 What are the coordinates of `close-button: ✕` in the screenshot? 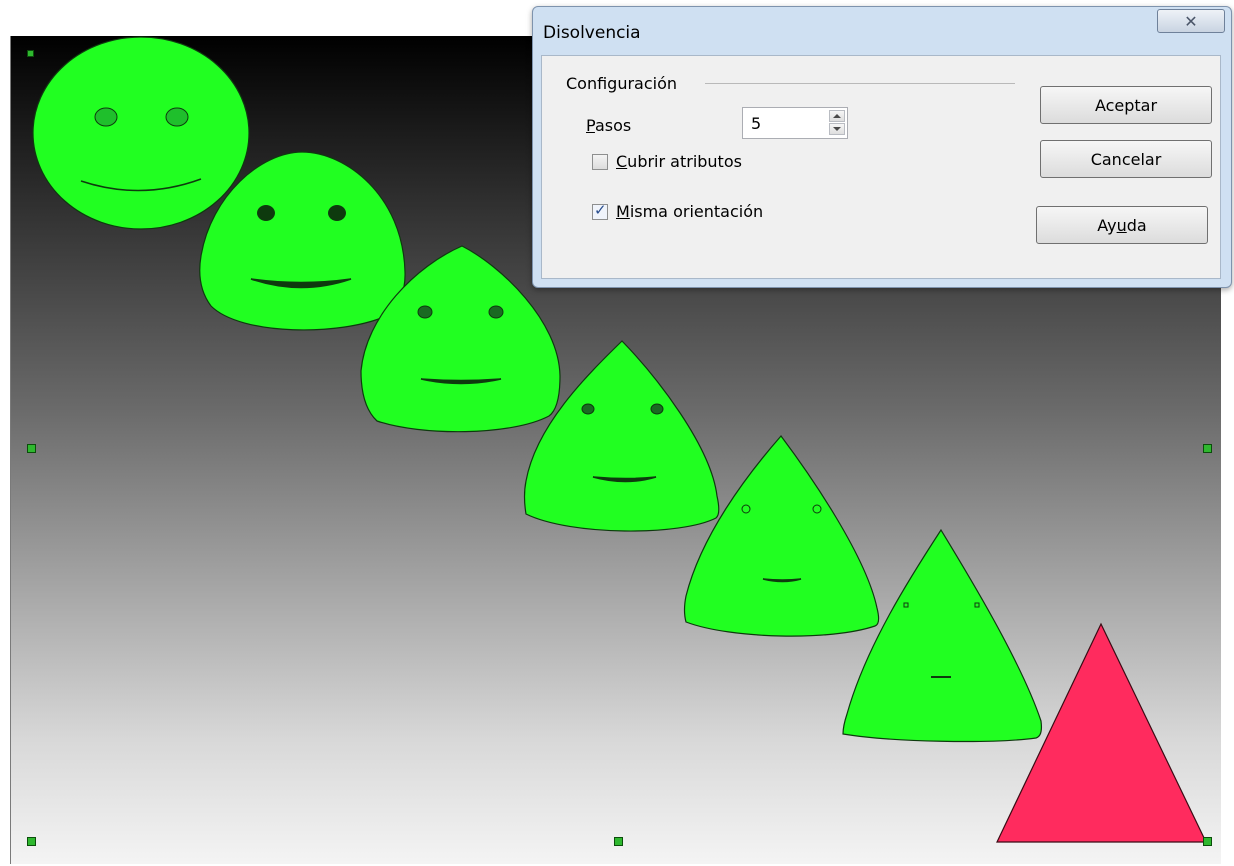 It's located at (1191, 21).